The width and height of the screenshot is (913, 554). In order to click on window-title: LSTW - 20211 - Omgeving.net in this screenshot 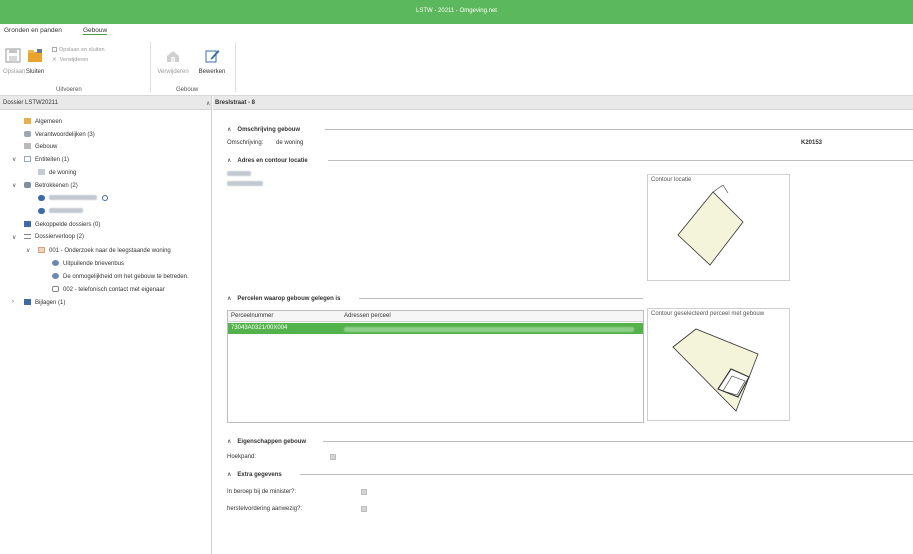, I will do `click(456, 11)`.